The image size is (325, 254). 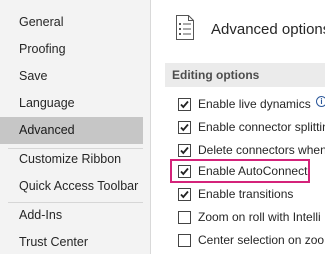 I want to click on section-label: Editing options, so click(x=216, y=75).